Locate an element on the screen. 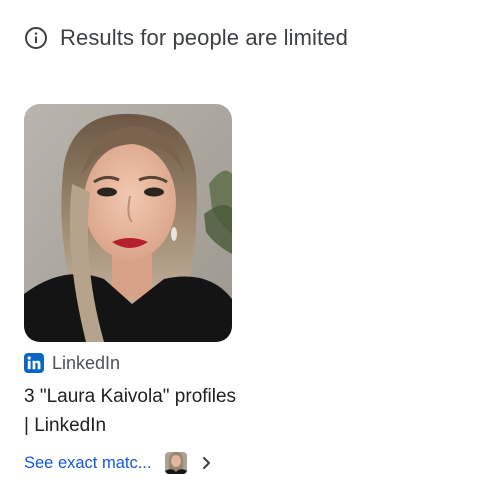  chevron-right-icon is located at coordinates (207, 463).